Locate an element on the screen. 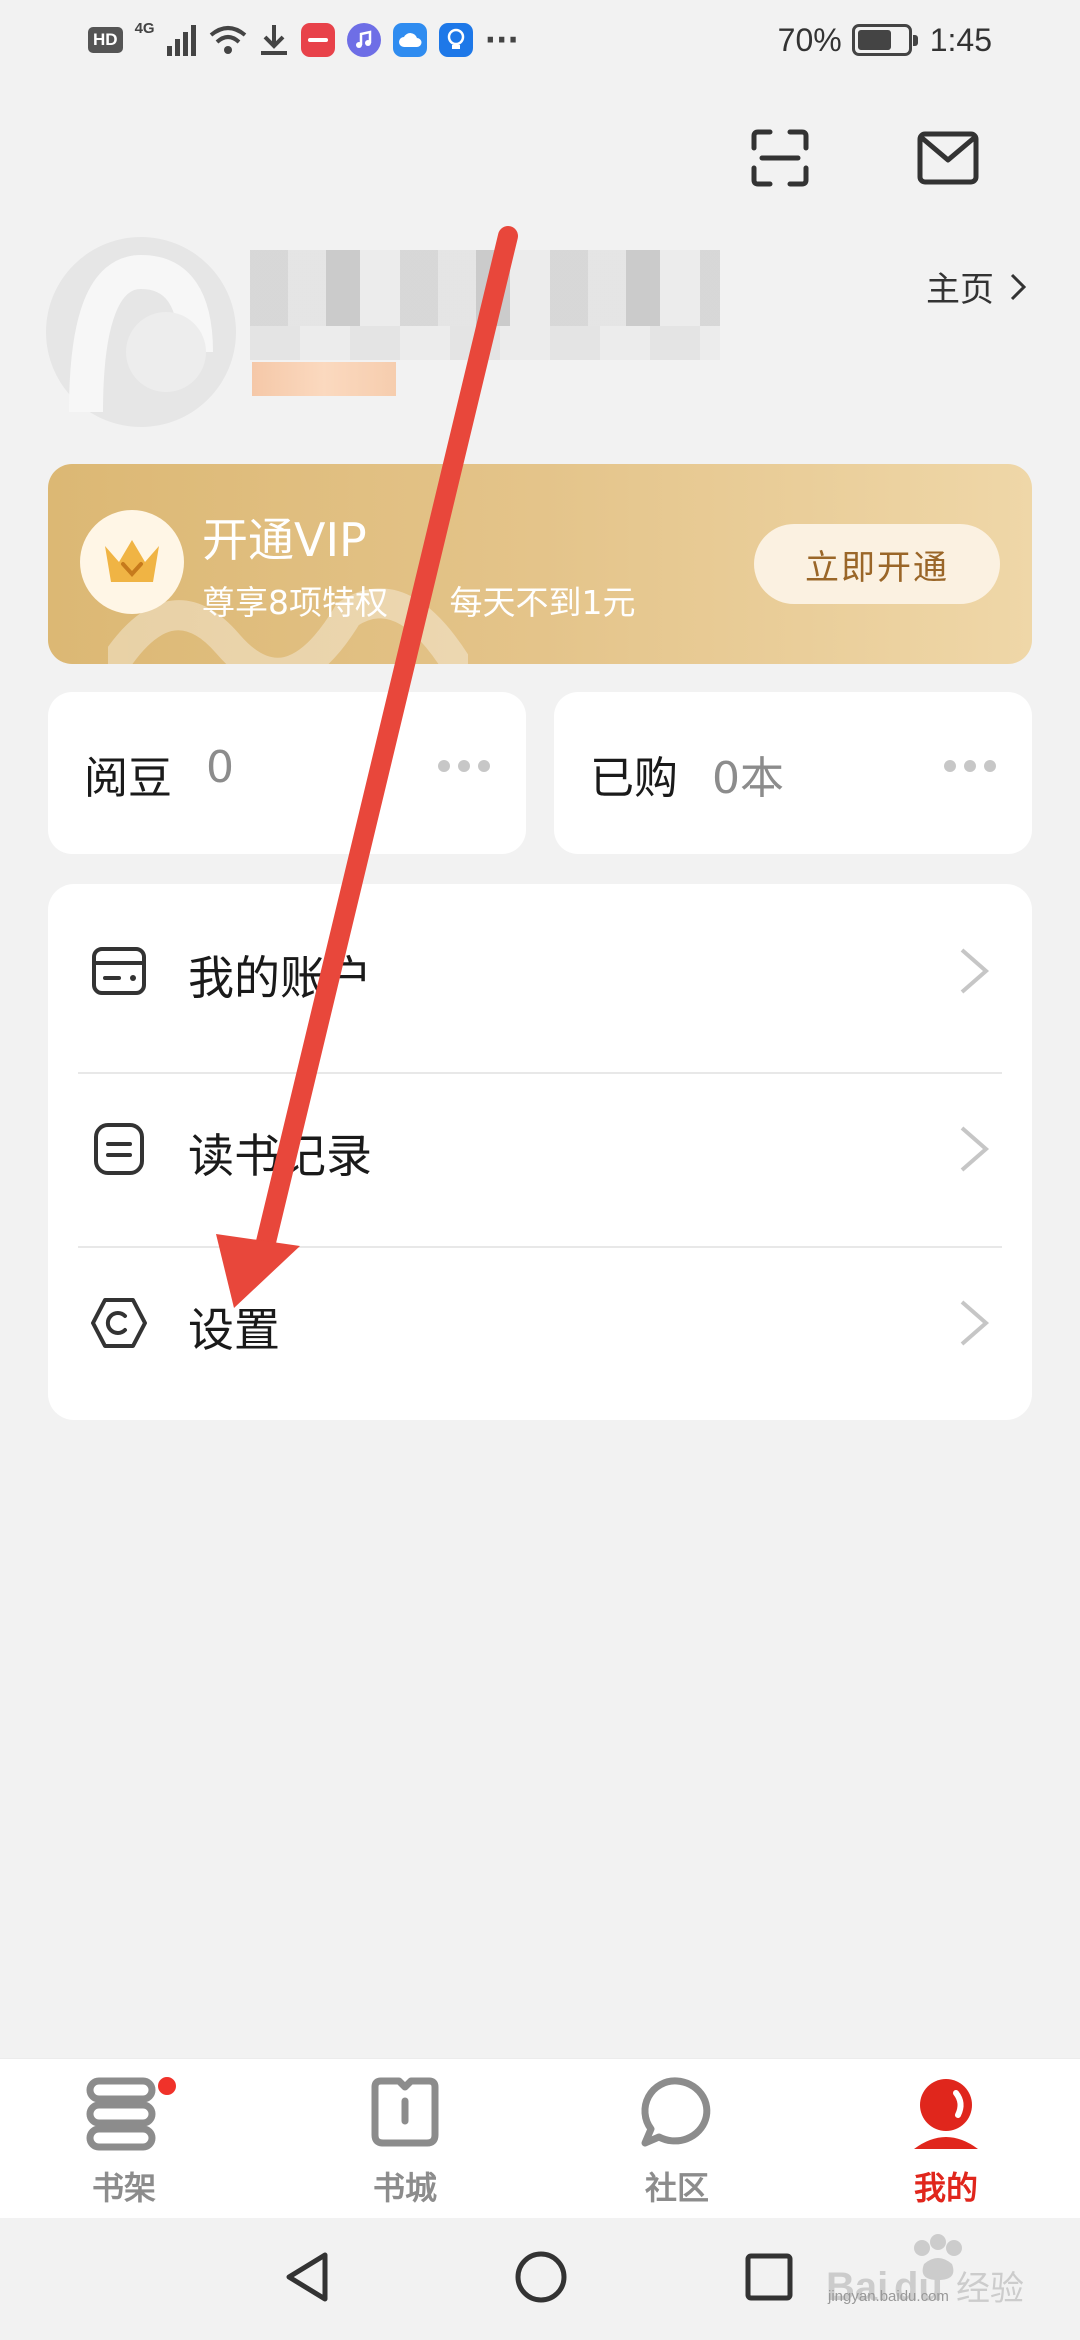 This screenshot has width=1080, height=2340. watermark-url: jingyan.baidu.com is located at coordinates (888, 2296).